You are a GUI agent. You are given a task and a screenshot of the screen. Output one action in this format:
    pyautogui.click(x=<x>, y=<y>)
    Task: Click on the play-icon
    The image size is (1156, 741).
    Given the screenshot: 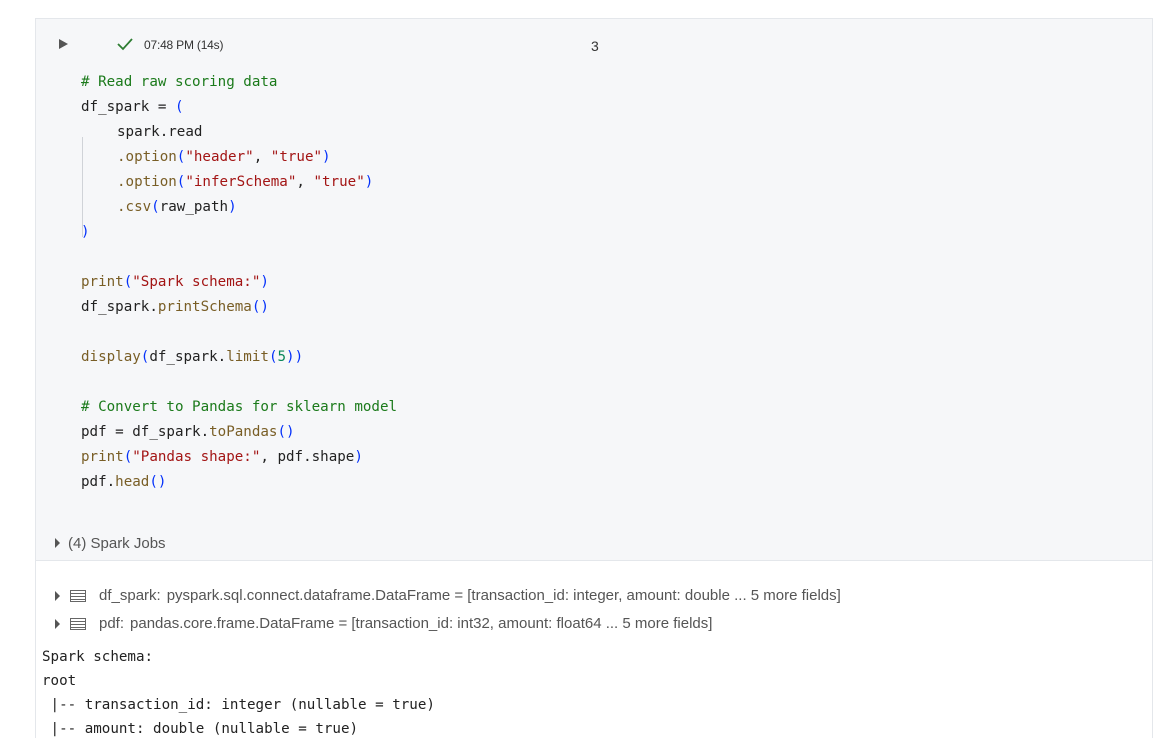 What is the action you would take?
    pyautogui.click(x=63, y=44)
    